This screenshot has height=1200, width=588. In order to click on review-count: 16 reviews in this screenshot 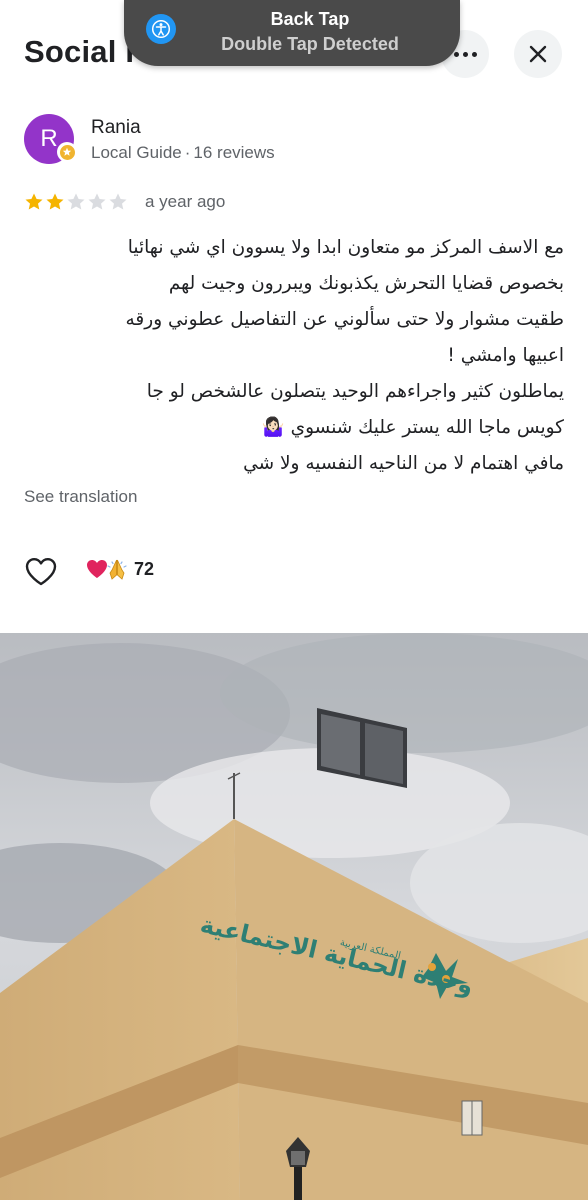, I will do `click(234, 152)`.